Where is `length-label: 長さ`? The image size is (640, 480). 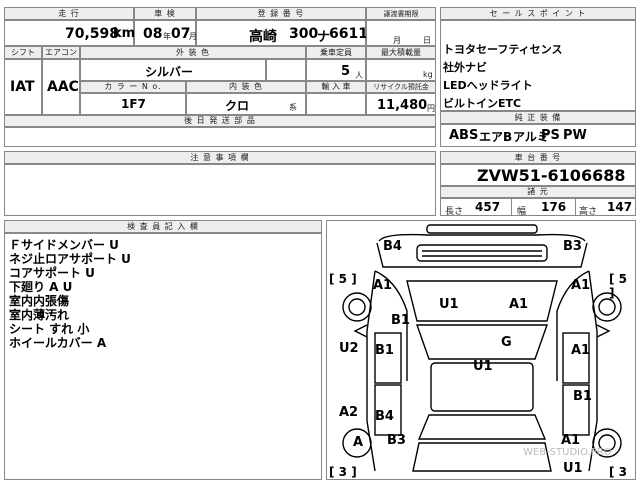
length-label: 長さ is located at coordinates (454, 212).